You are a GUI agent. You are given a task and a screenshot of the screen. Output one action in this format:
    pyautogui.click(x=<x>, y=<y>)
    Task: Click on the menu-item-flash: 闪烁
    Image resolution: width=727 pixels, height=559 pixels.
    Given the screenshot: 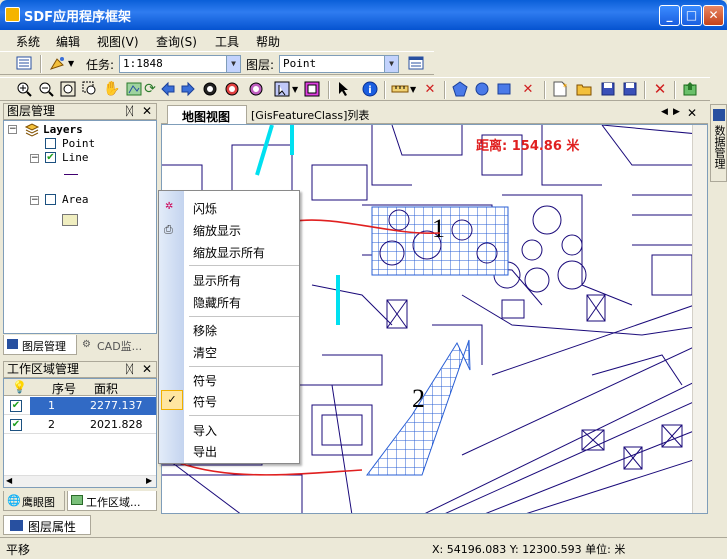 What is the action you would take?
    pyautogui.click(x=205, y=208)
    